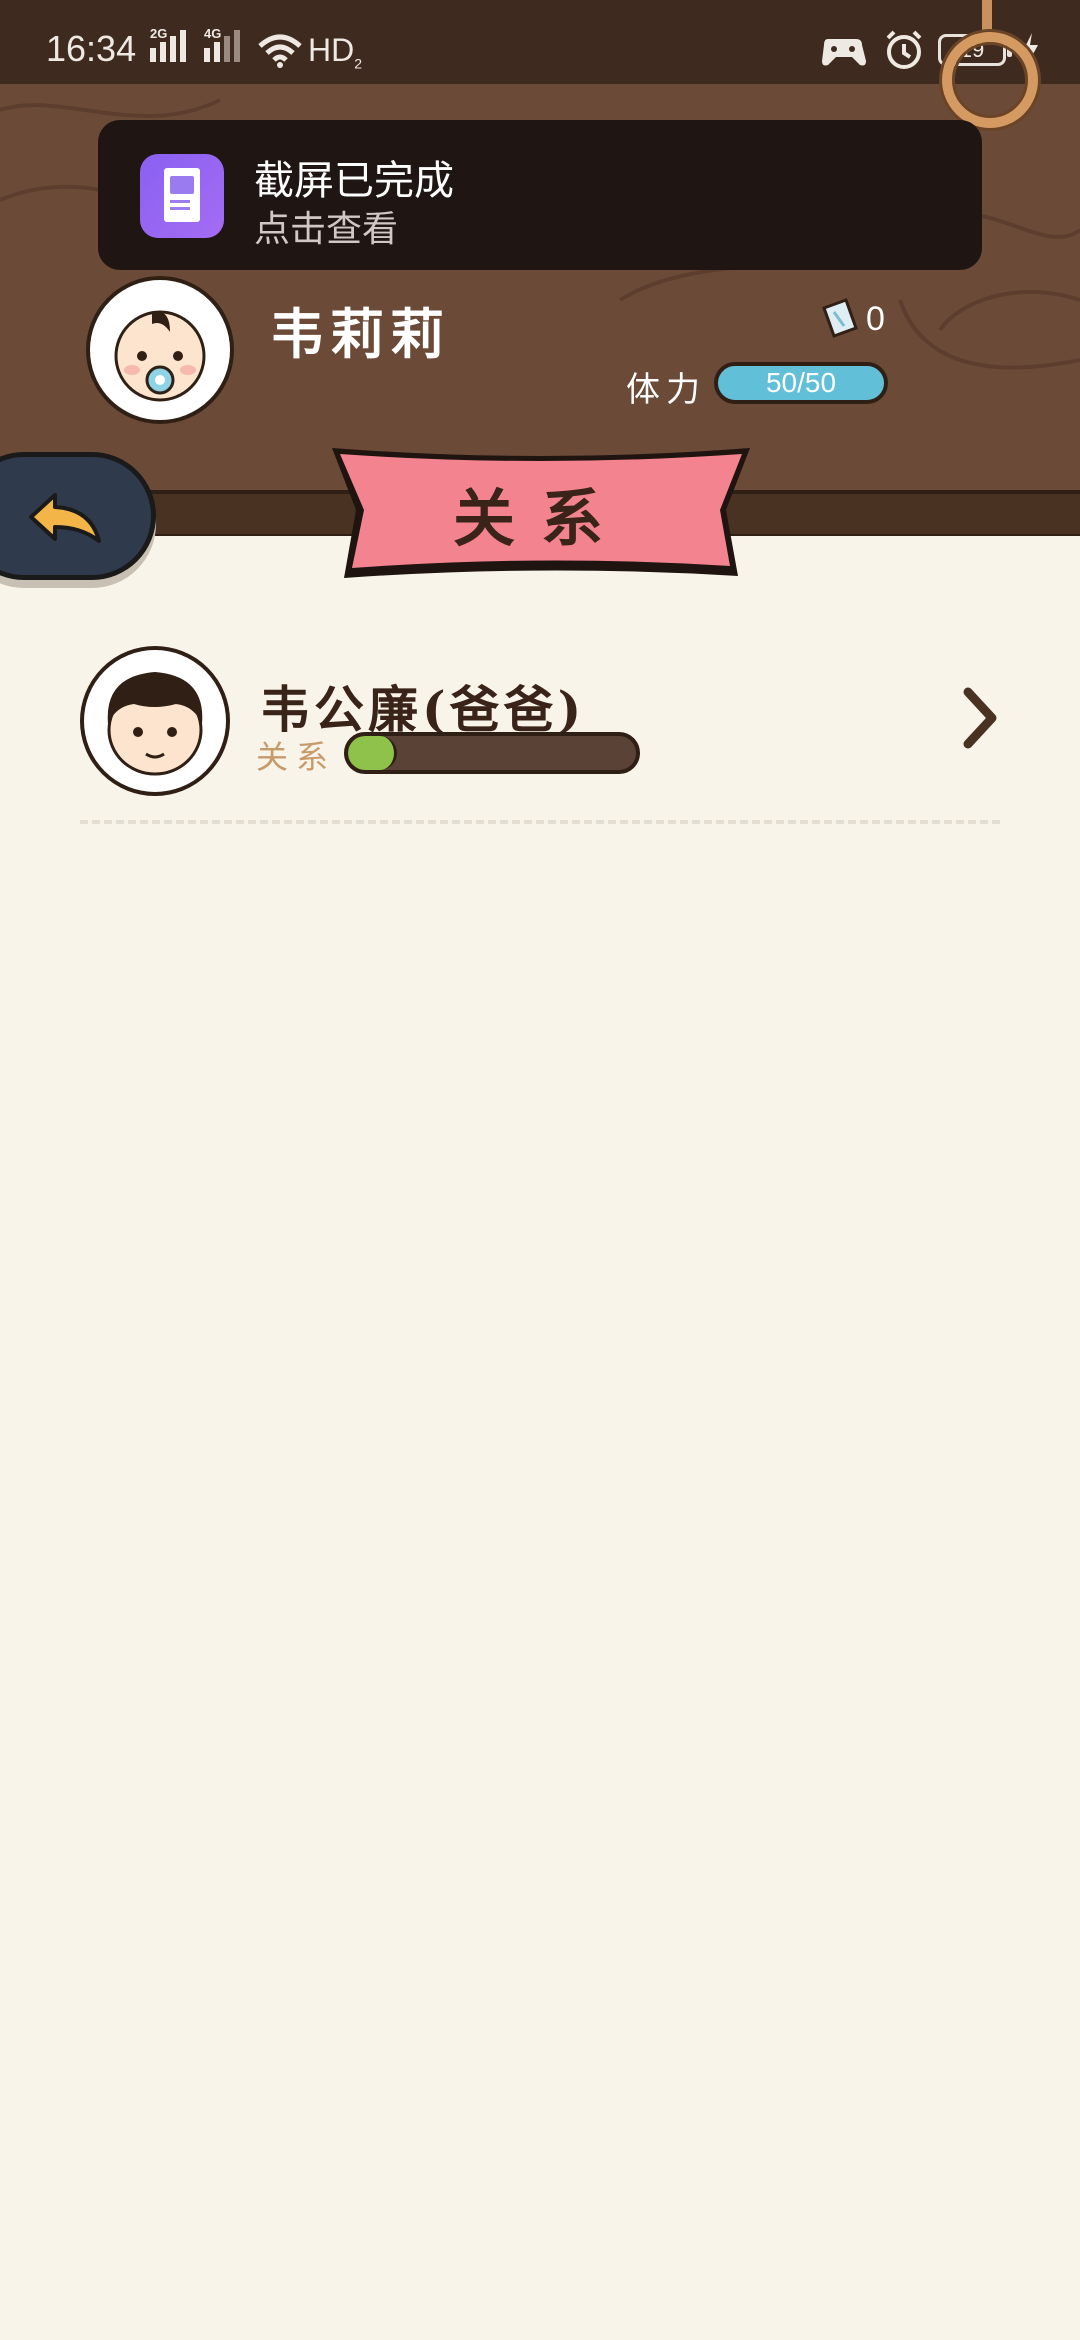 The width and height of the screenshot is (1080, 2340). Describe the element at coordinates (875, 319) in the screenshot. I see `ticket-count: 0` at that location.